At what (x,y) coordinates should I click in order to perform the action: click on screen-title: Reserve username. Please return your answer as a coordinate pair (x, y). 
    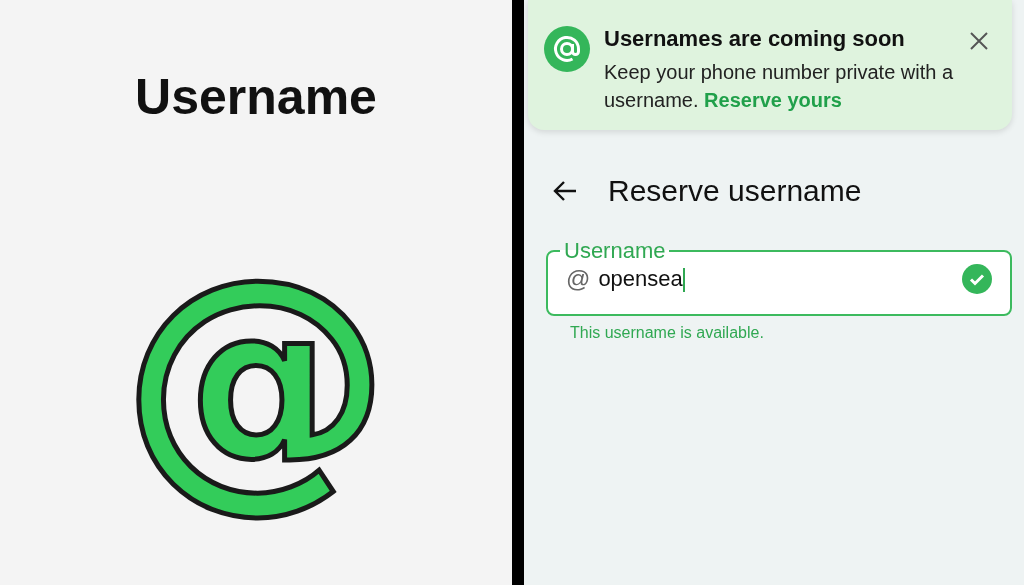
    Looking at the image, I should click on (735, 191).